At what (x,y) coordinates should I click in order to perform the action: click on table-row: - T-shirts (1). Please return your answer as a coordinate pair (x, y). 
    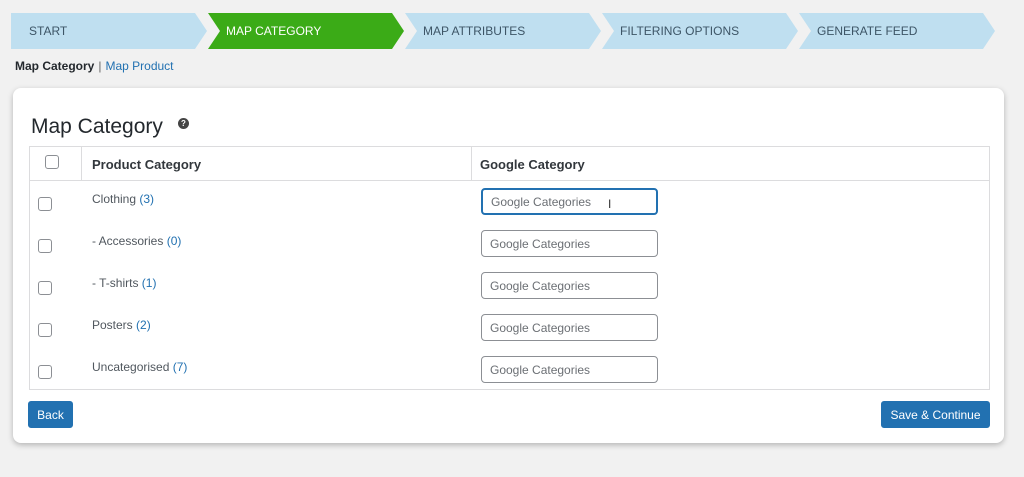
    Looking at the image, I should click on (509, 286).